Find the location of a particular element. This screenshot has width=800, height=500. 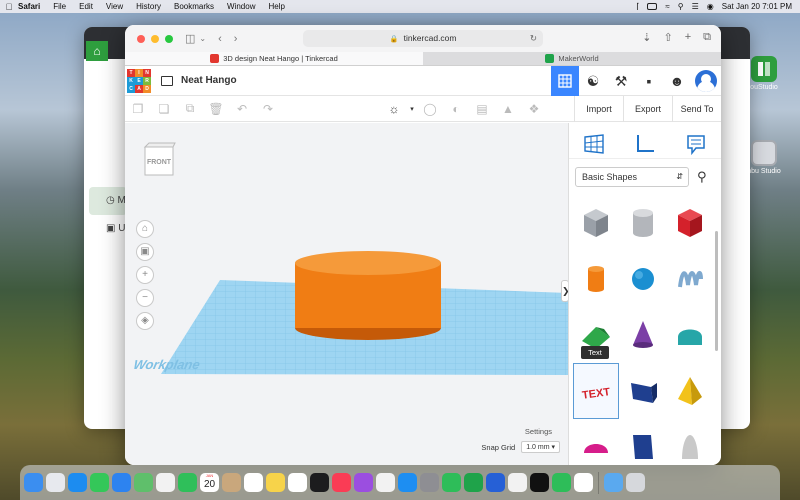

dock-podcasts-icon is located at coordinates (363, 482).